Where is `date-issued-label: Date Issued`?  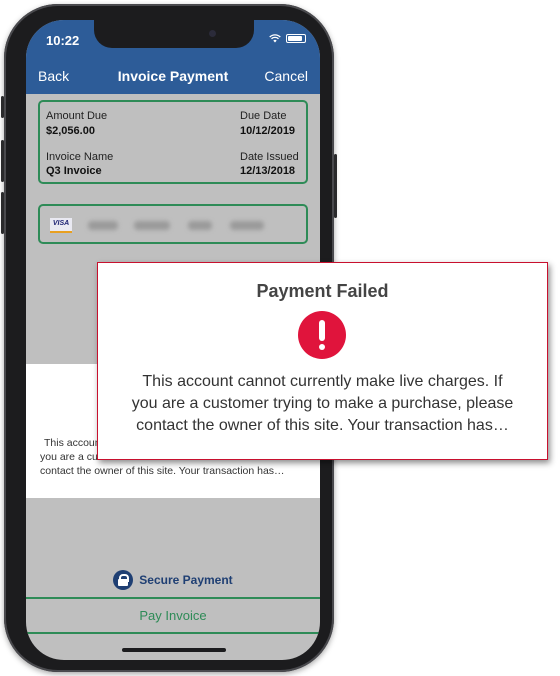 date-issued-label: Date Issued is located at coordinates (269, 157).